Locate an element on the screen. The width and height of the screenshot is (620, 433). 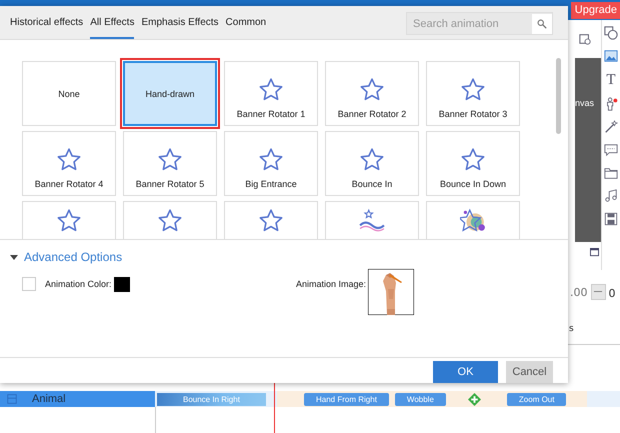
effect-label: Big Entrance is located at coordinates (271, 184).